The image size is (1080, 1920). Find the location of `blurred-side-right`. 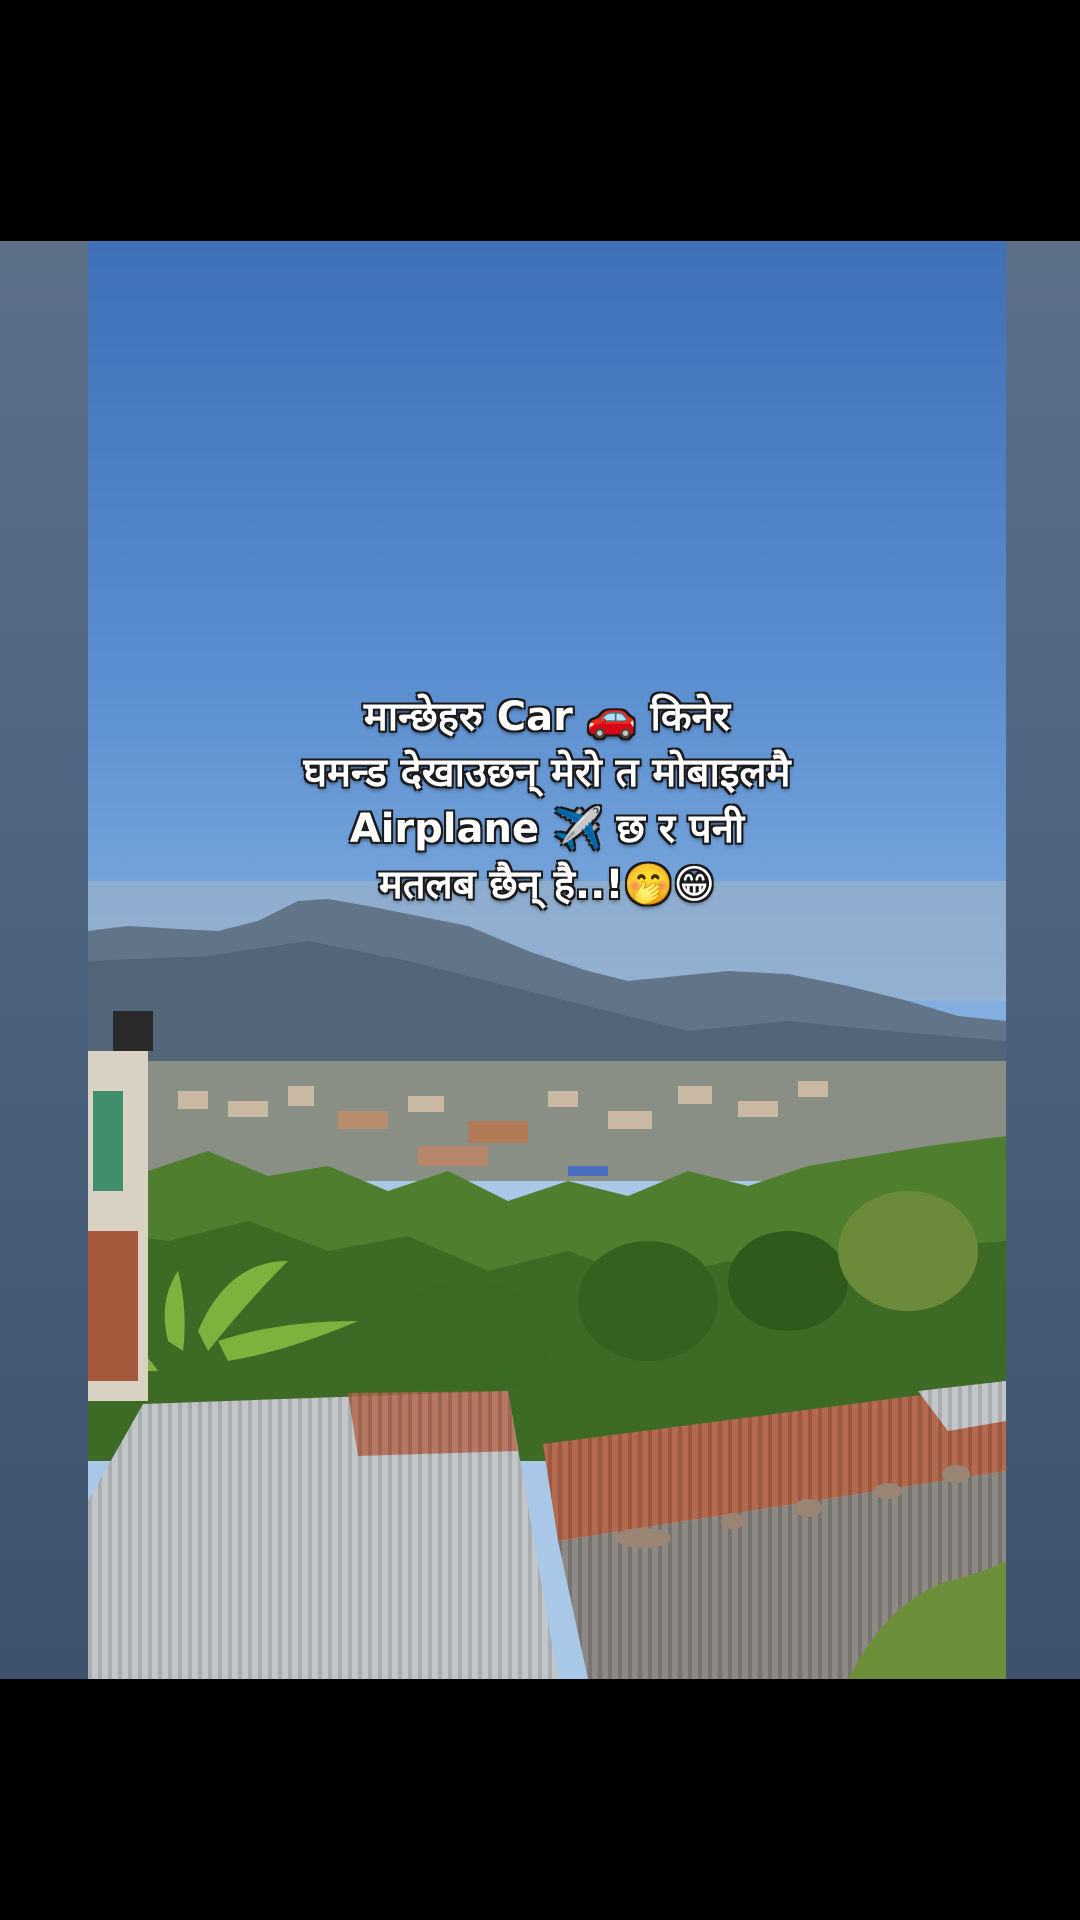

blurred-side-right is located at coordinates (1037, 960).